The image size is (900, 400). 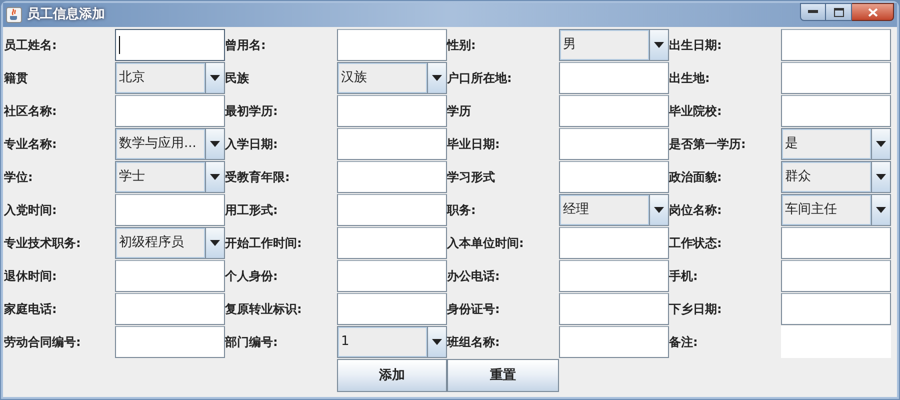 What do you see at coordinates (19, 177) in the screenshot?
I see `field-label: 学位:` at bounding box center [19, 177].